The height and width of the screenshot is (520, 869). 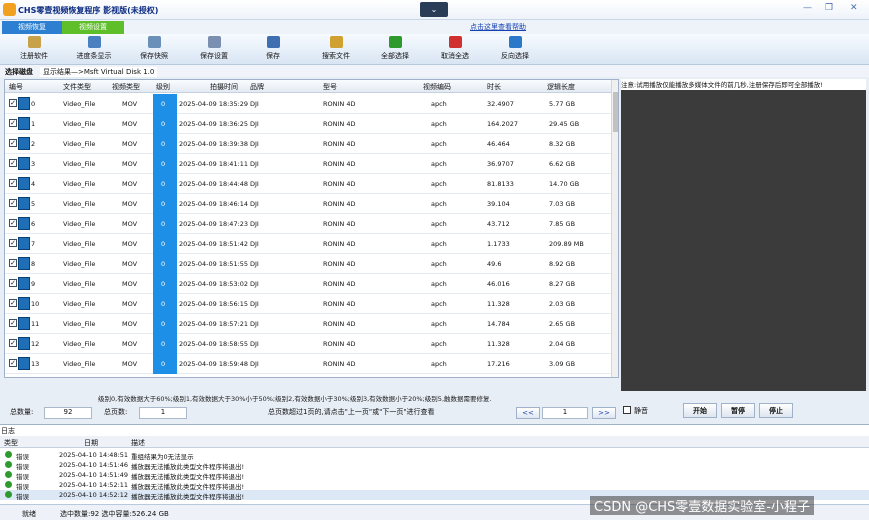 I want to click on help-link: 点击这里查看帮助, so click(x=498, y=27).